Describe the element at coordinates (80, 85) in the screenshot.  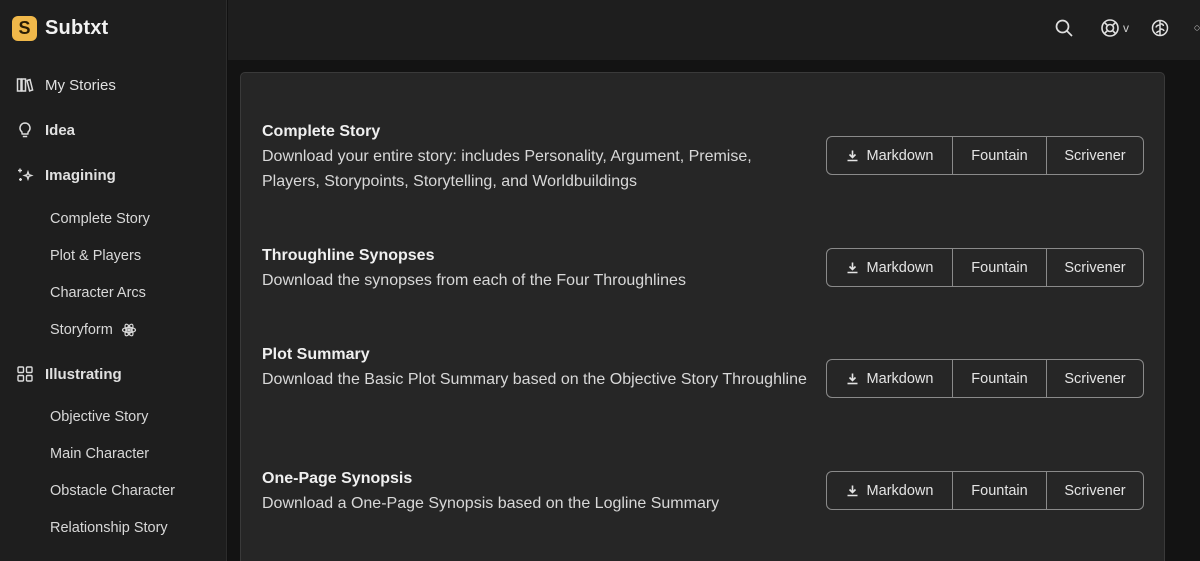
I see `nav-label: My Stories` at that location.